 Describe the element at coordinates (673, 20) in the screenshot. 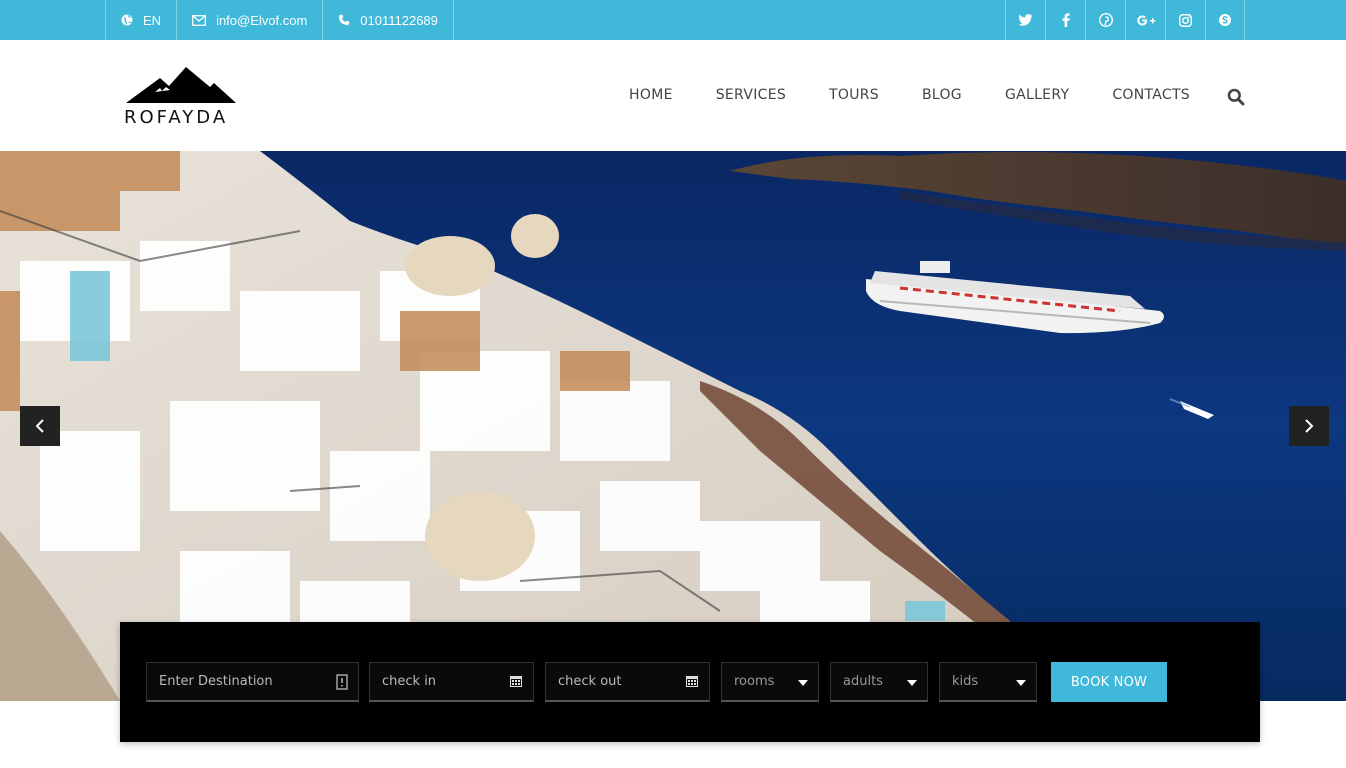

I see `top-bar: EN info@Elvof.com 01011122689` at that location.